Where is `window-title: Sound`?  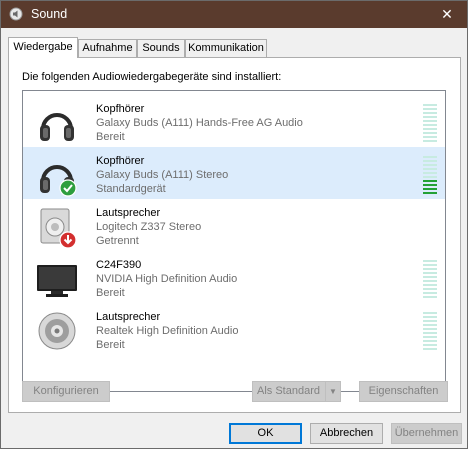
window-title: Sound is located at coordinates (49, 14).